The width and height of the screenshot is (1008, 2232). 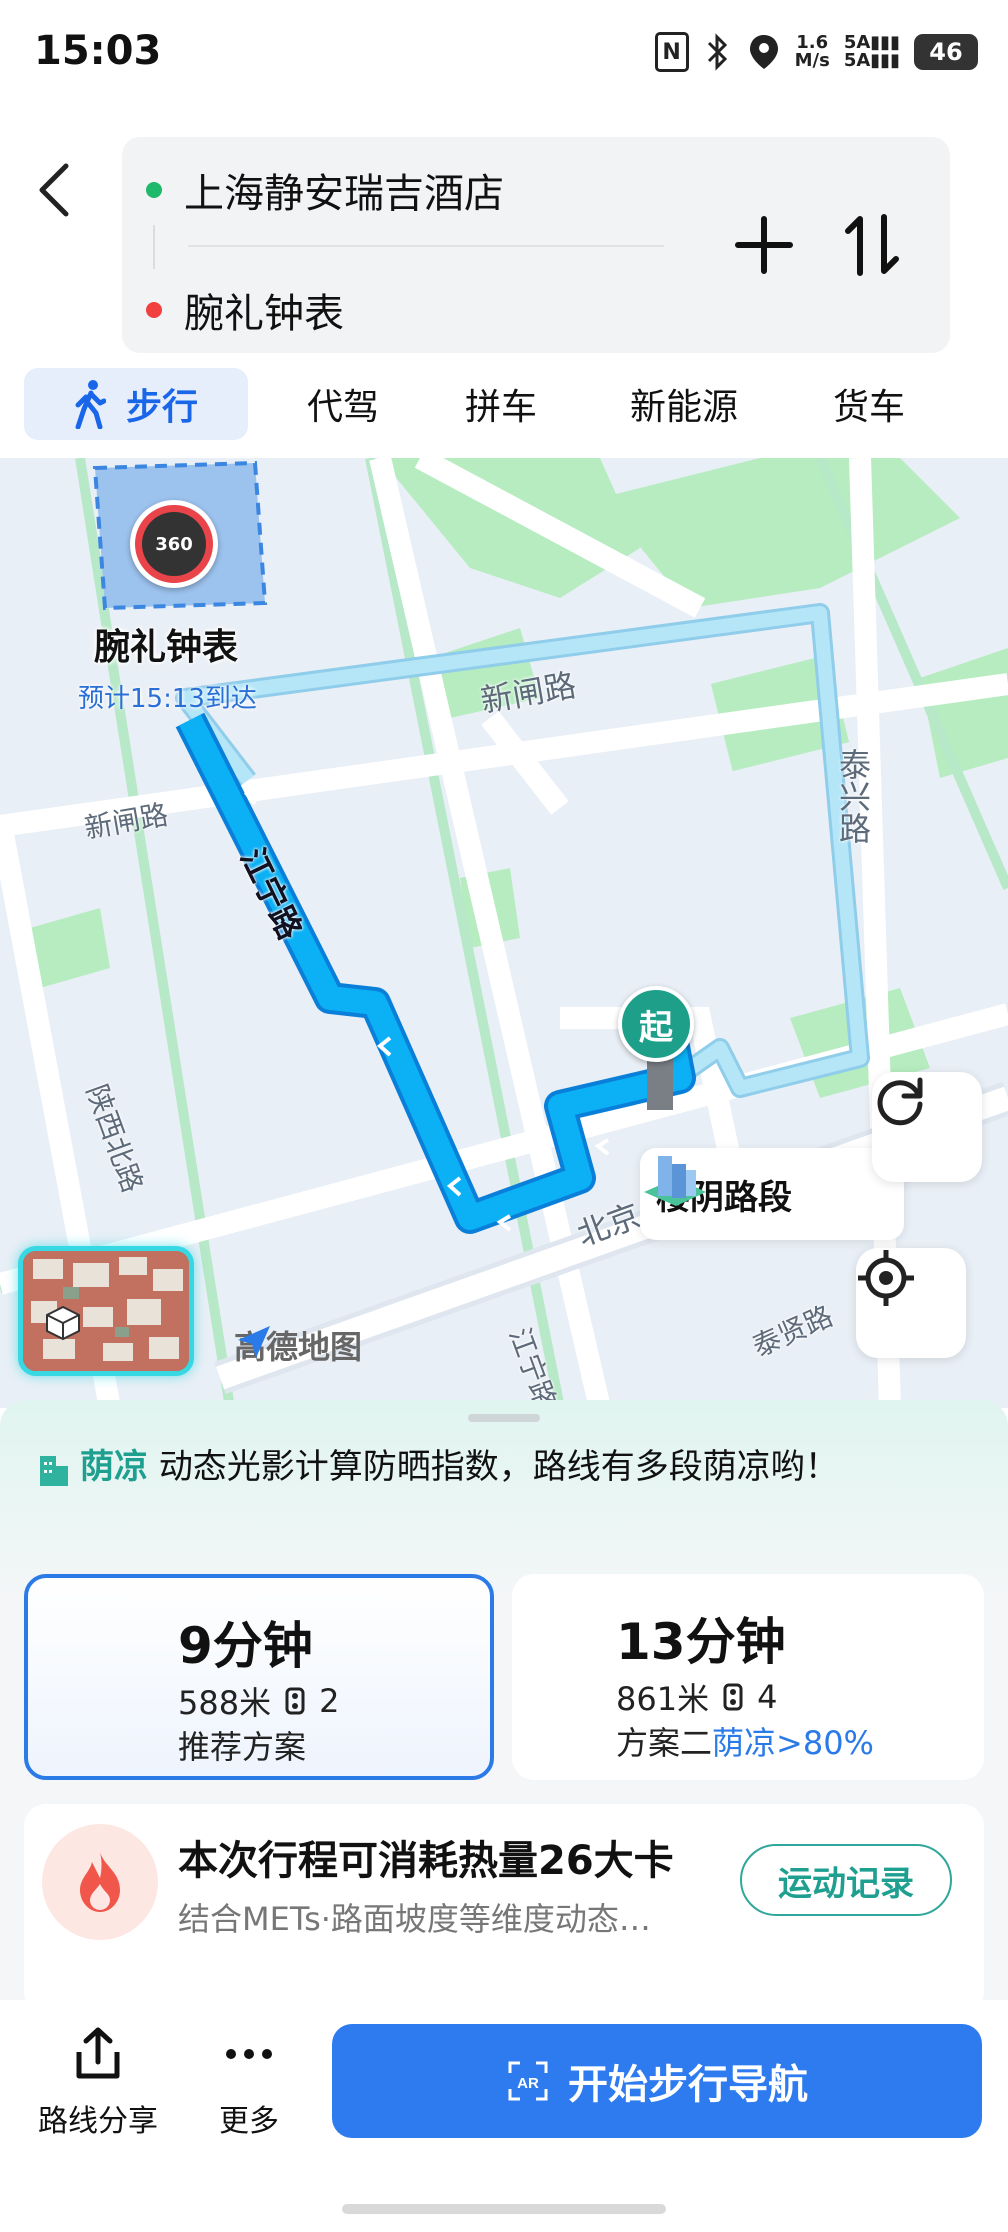 What do you see at coordinates (114, 1467) in the screenshot?
I see `shade-banner-title: 荫凉` at bounding box center [114, 1467].